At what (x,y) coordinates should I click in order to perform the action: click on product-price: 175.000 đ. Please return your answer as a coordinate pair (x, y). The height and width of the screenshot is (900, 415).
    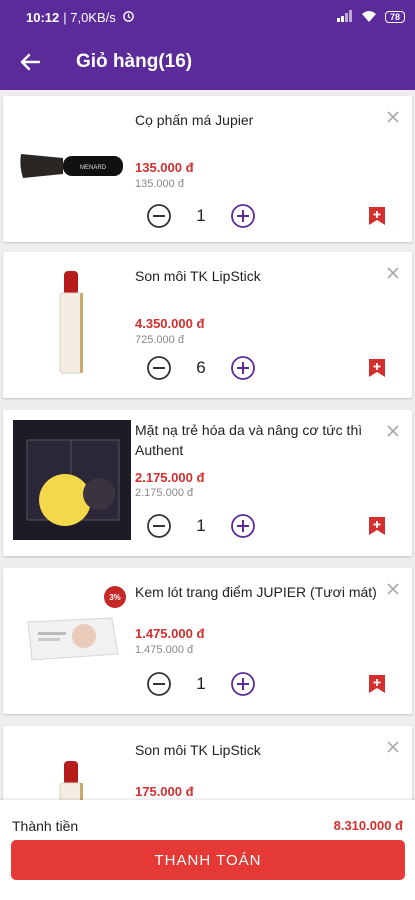
    Looking at the image, I should click on (164, 791).